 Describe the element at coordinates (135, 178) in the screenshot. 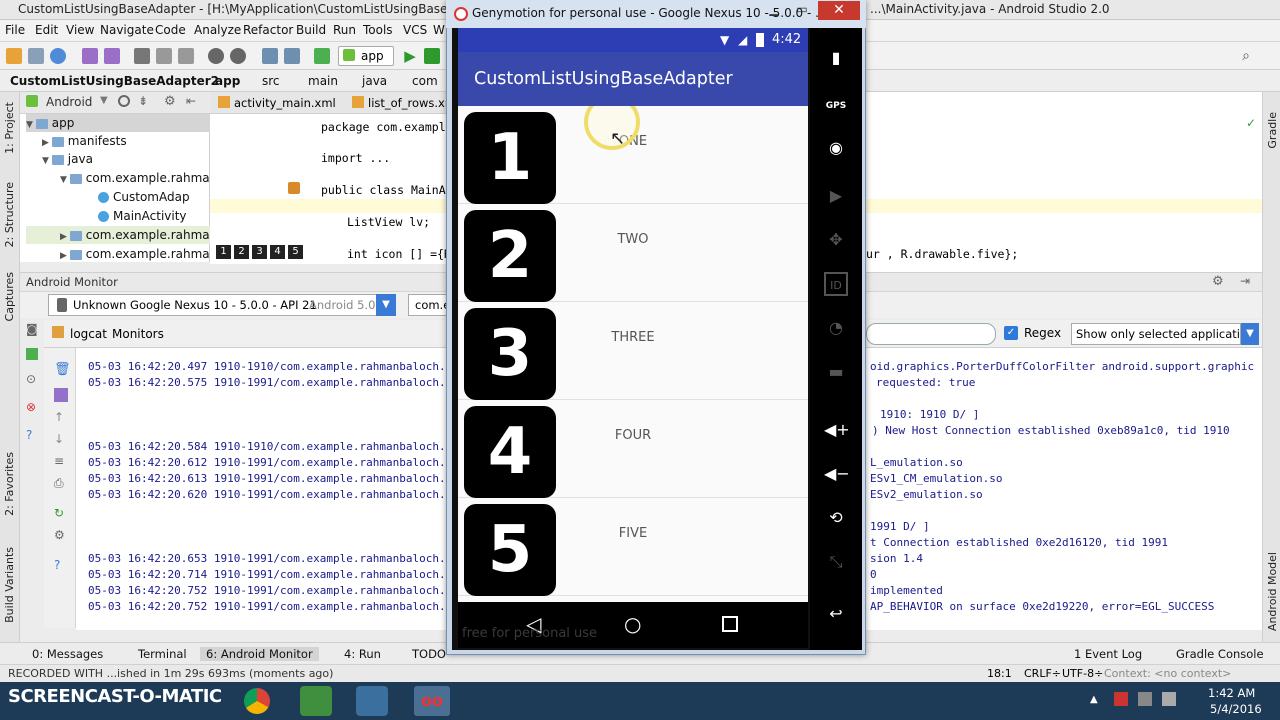

I see `tree-item-package: ▼ com.example.rahma` at that location.